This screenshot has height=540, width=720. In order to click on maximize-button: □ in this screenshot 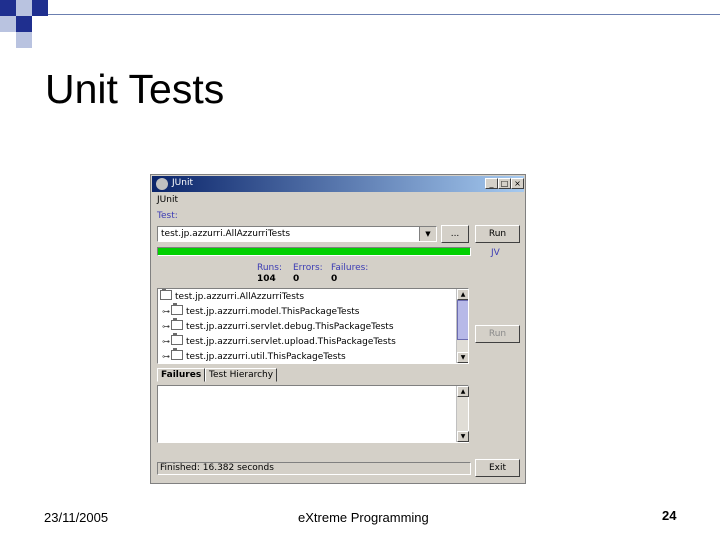, I will do `click(504, 183)`.